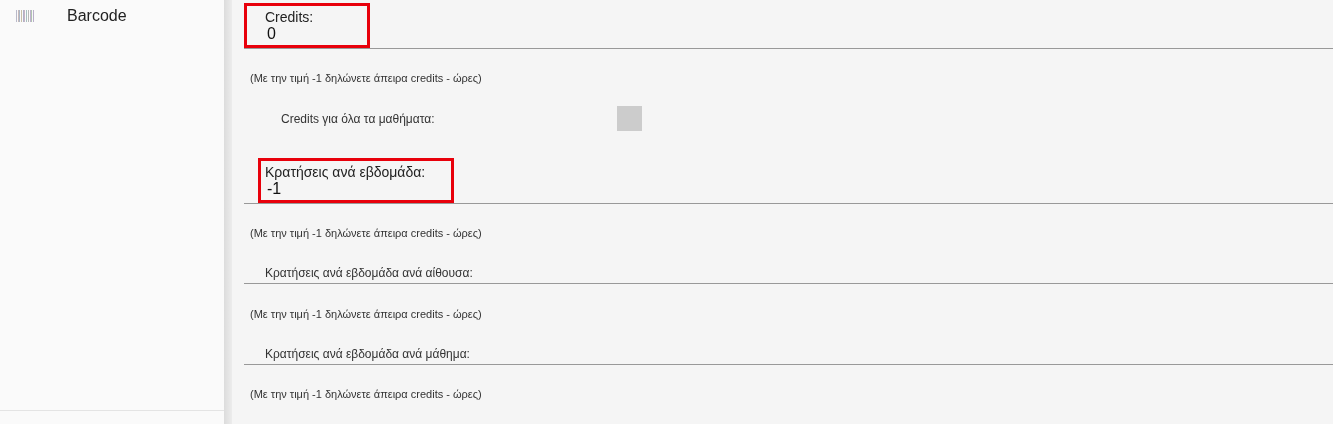 This screenshot has height=424, width=1333. Describe the element at coordinates (345, 171) in the screenshot. I see `field-label: Κρατήσεις ανά εβδομάδα:` at that location.